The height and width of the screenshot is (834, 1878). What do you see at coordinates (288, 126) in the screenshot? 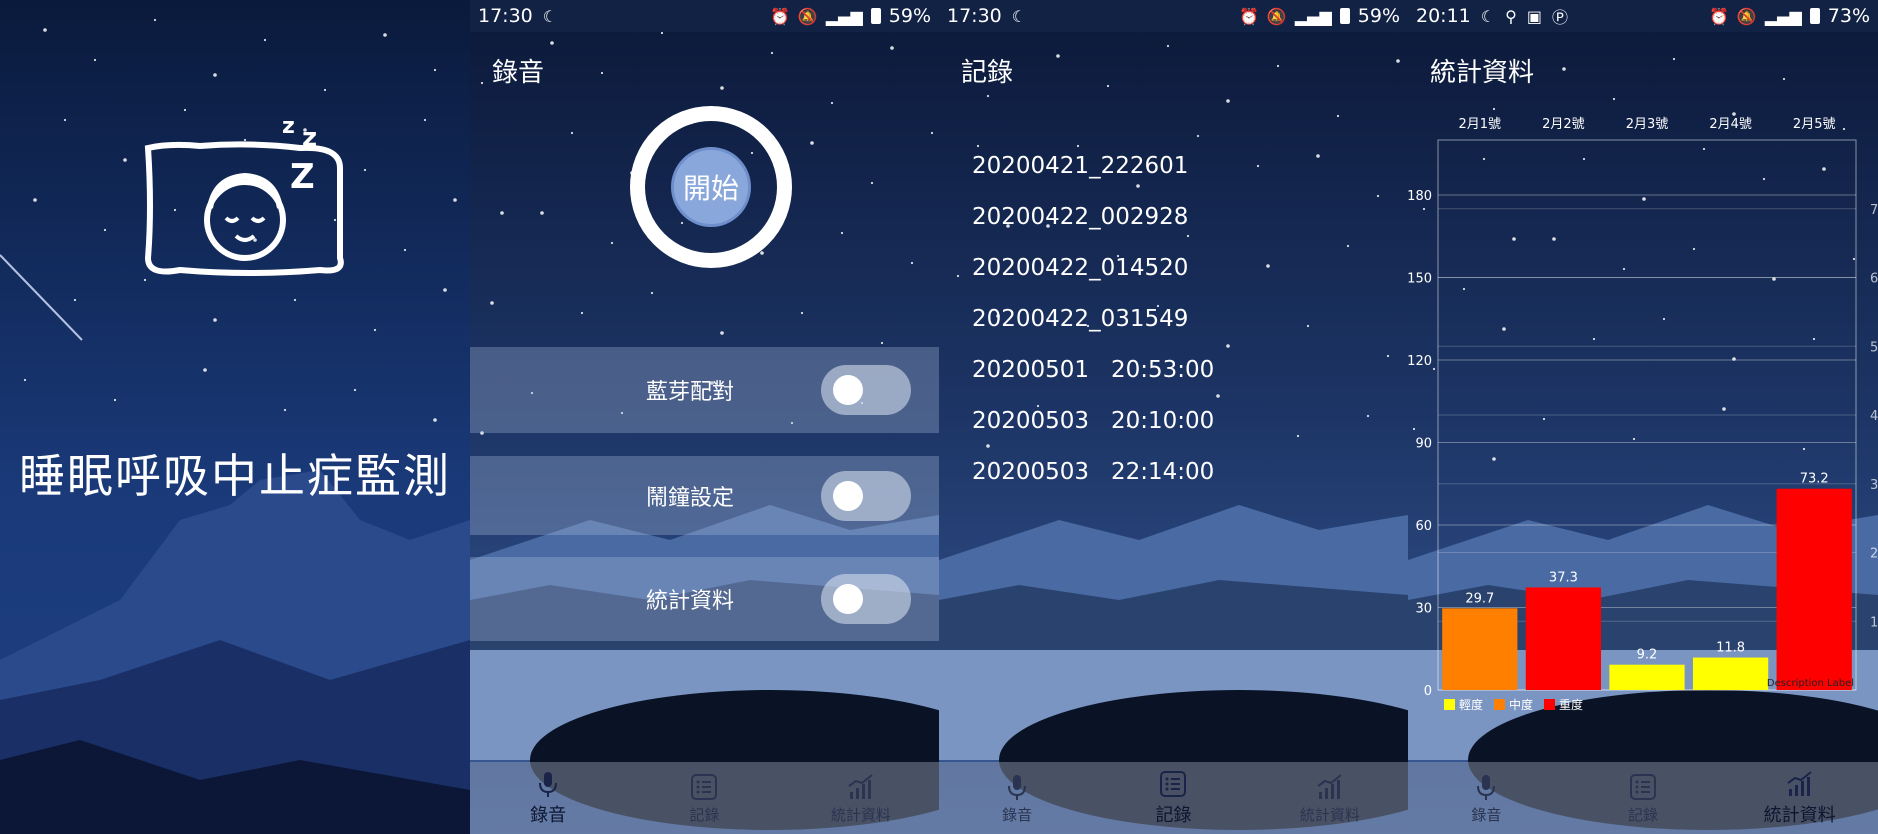
I see `svg-text: z` at bounding box center [288, 126].